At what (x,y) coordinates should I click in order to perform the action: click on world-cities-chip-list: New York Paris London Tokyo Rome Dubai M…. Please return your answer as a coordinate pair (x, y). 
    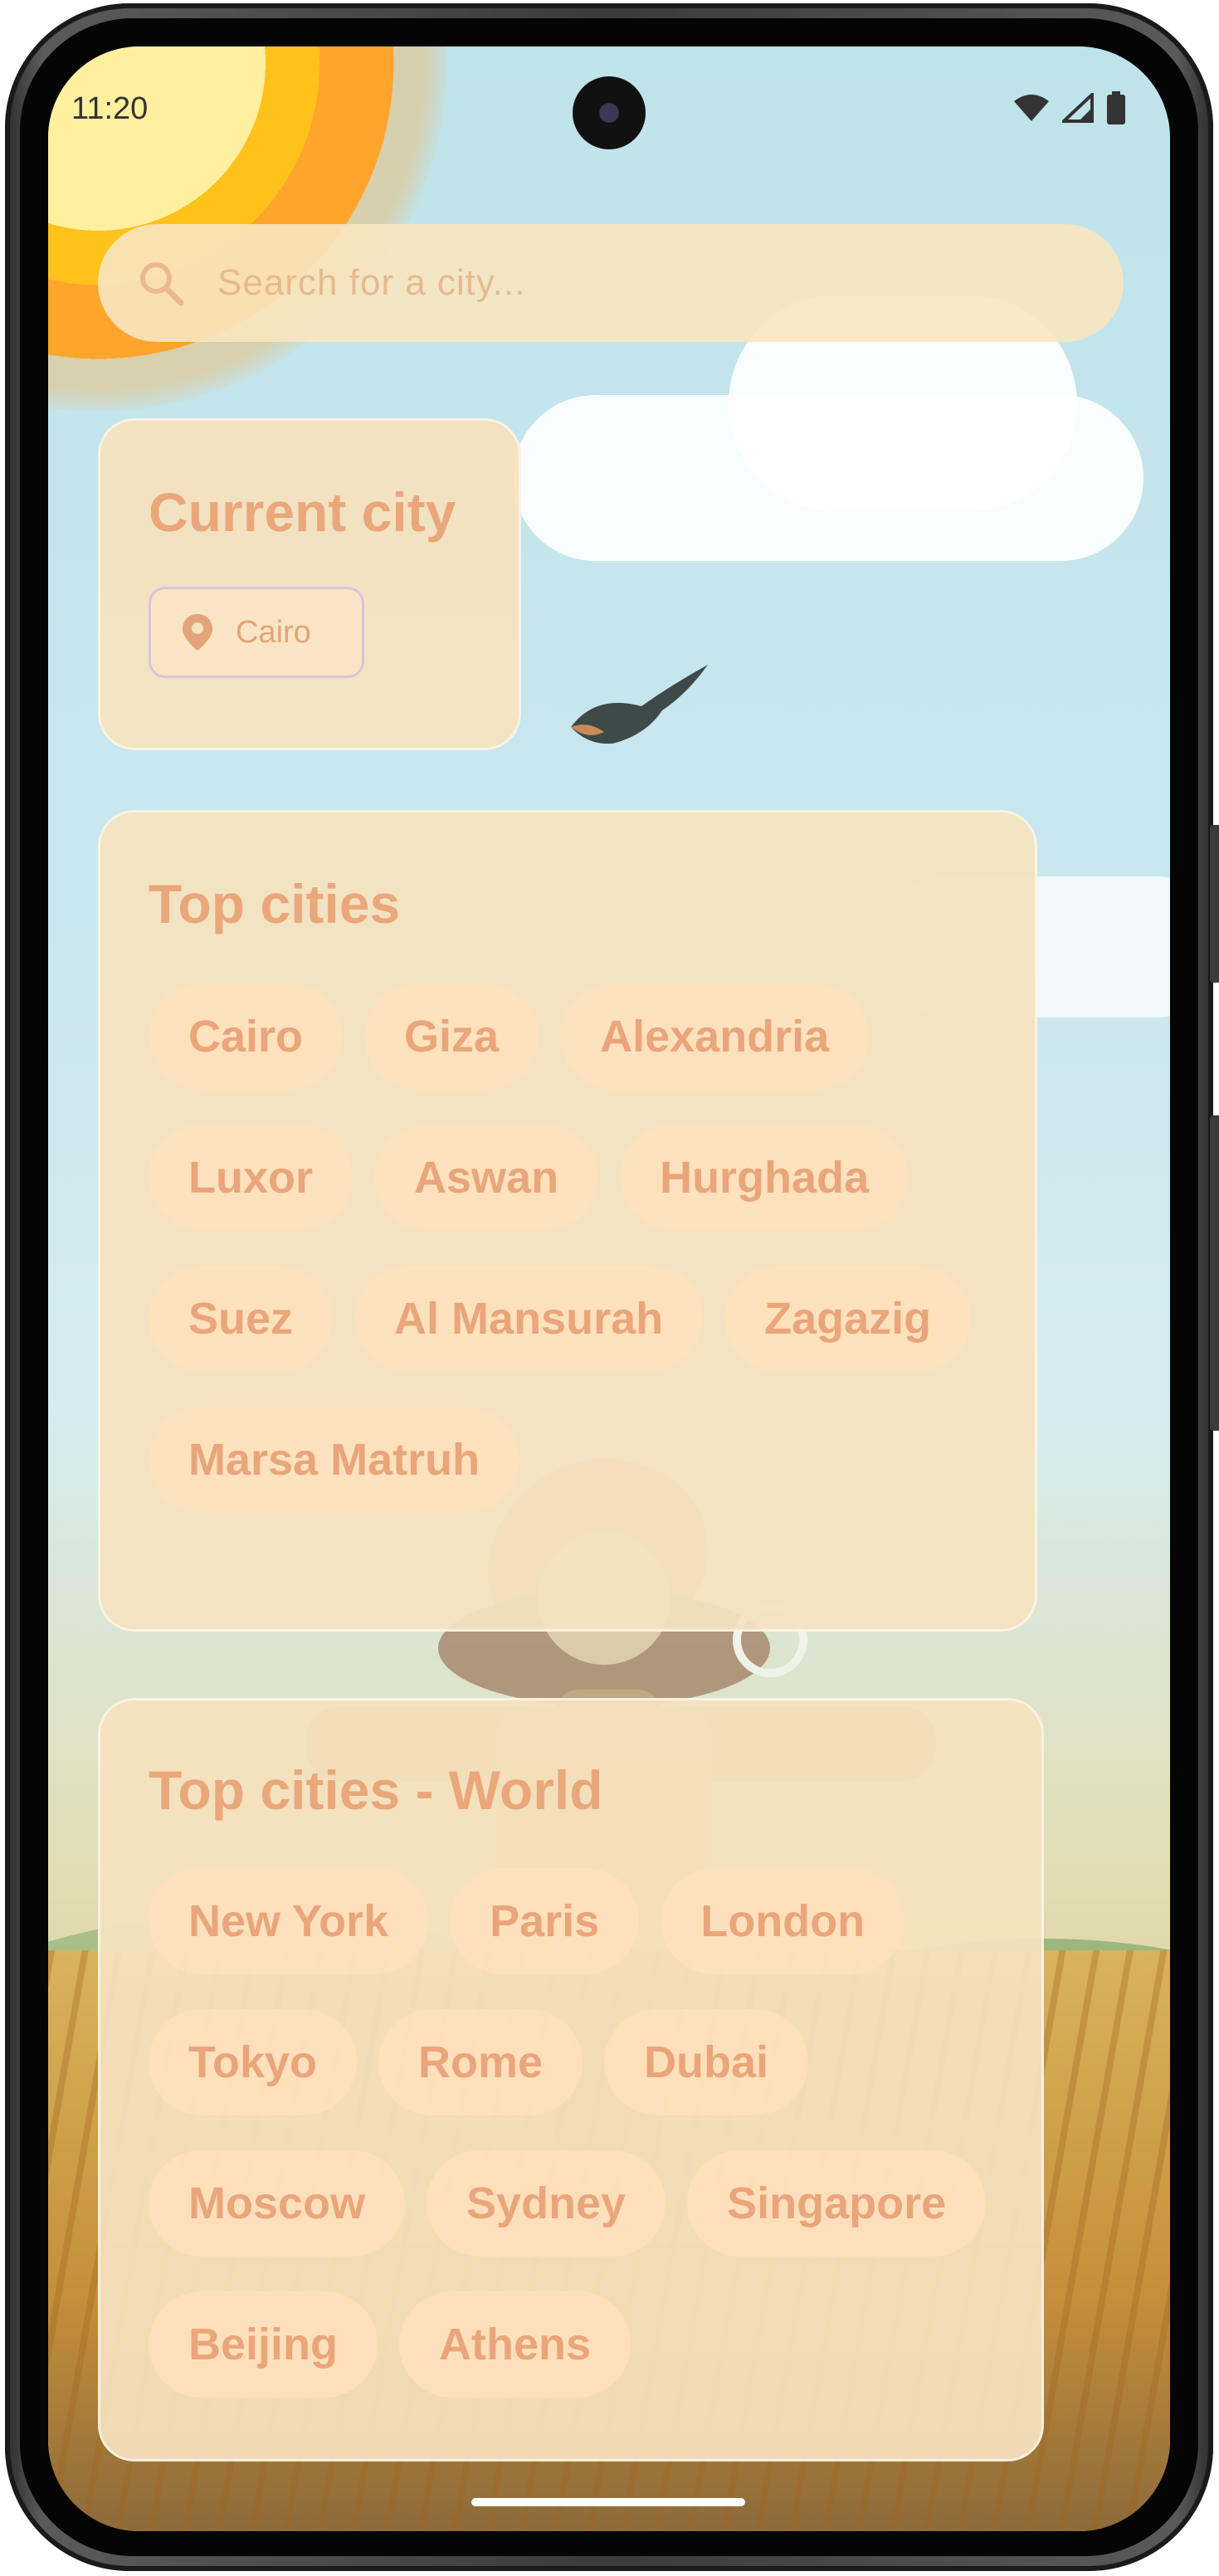
    Looking at the image, I should click on (579, 2133).